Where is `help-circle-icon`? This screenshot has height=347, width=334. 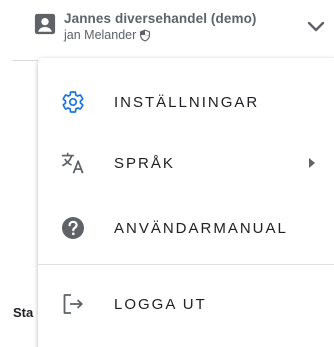 help-circle-icon is located at coordinates (73, 228).